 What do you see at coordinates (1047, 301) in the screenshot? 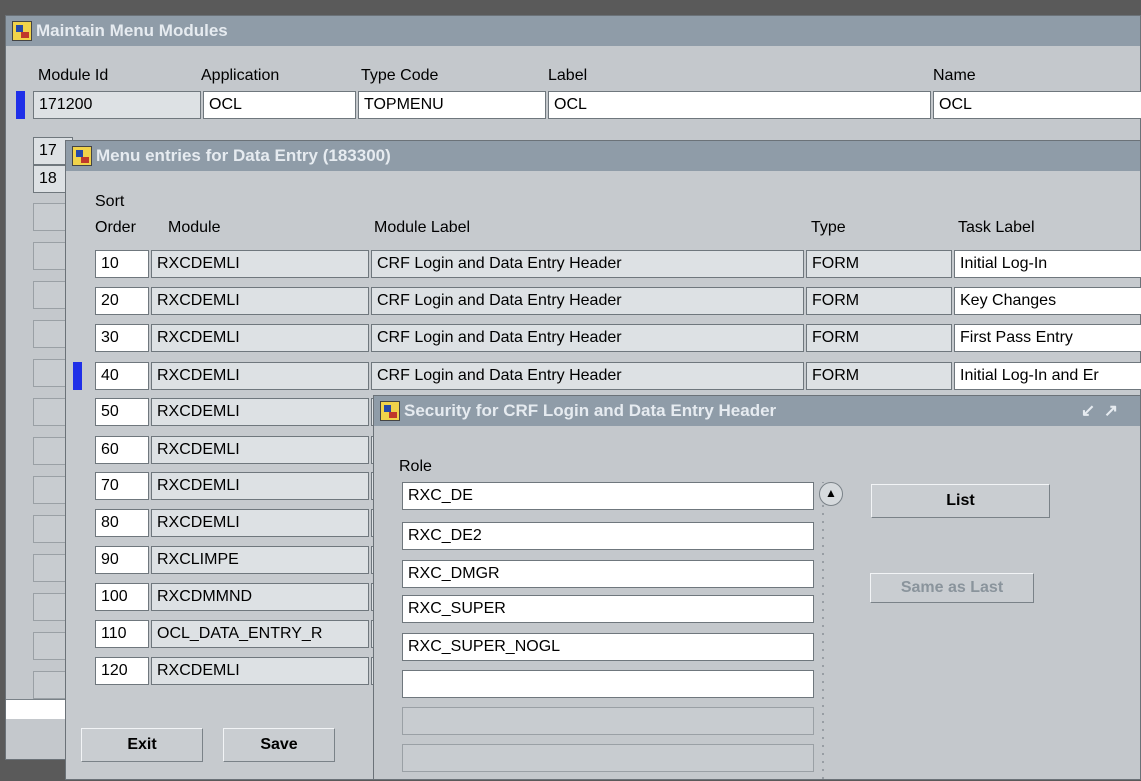
I see `task-label-field: Key Changes` at bounding box center [1047, 301].